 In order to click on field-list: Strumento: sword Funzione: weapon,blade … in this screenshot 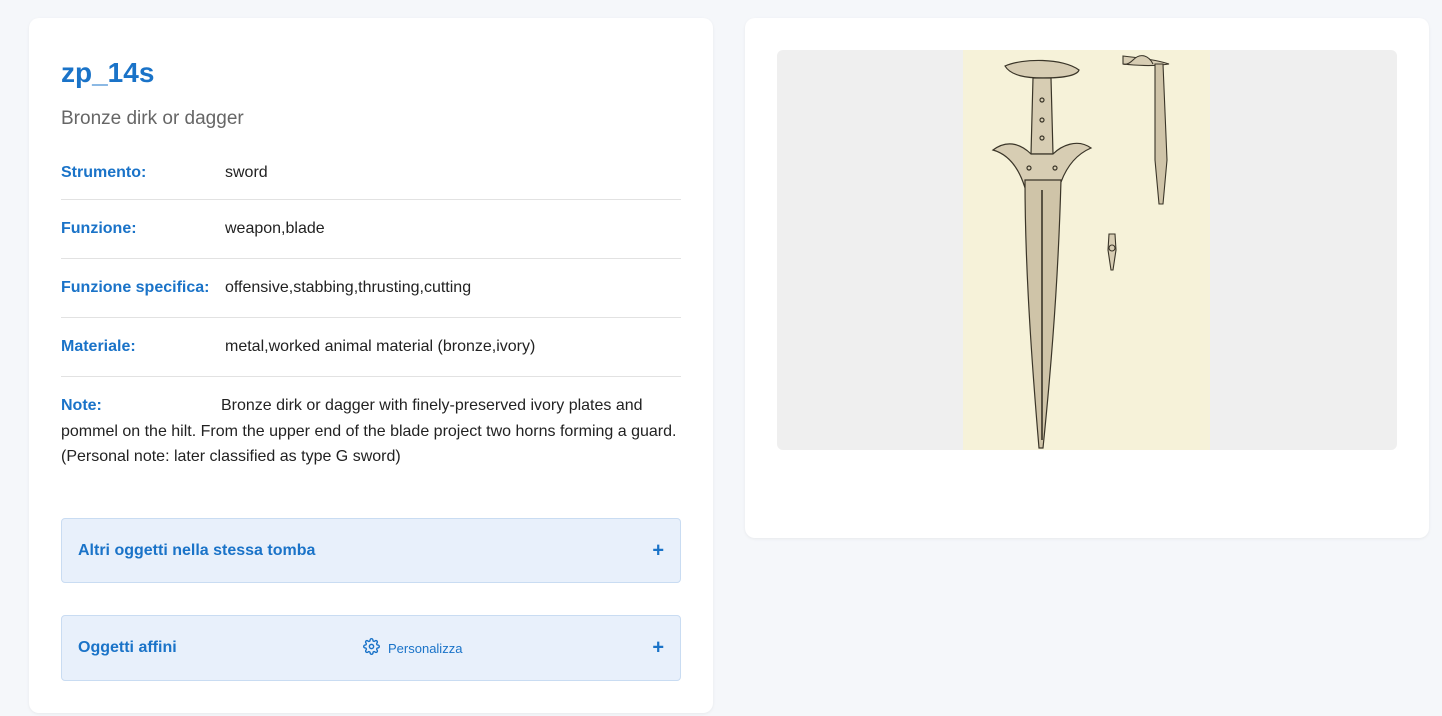, I will do `click(371, 261)`.